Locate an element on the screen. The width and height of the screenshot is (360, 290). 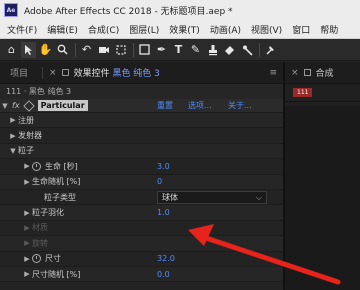
roto-brush-icon is located at coordinates (246, 50).